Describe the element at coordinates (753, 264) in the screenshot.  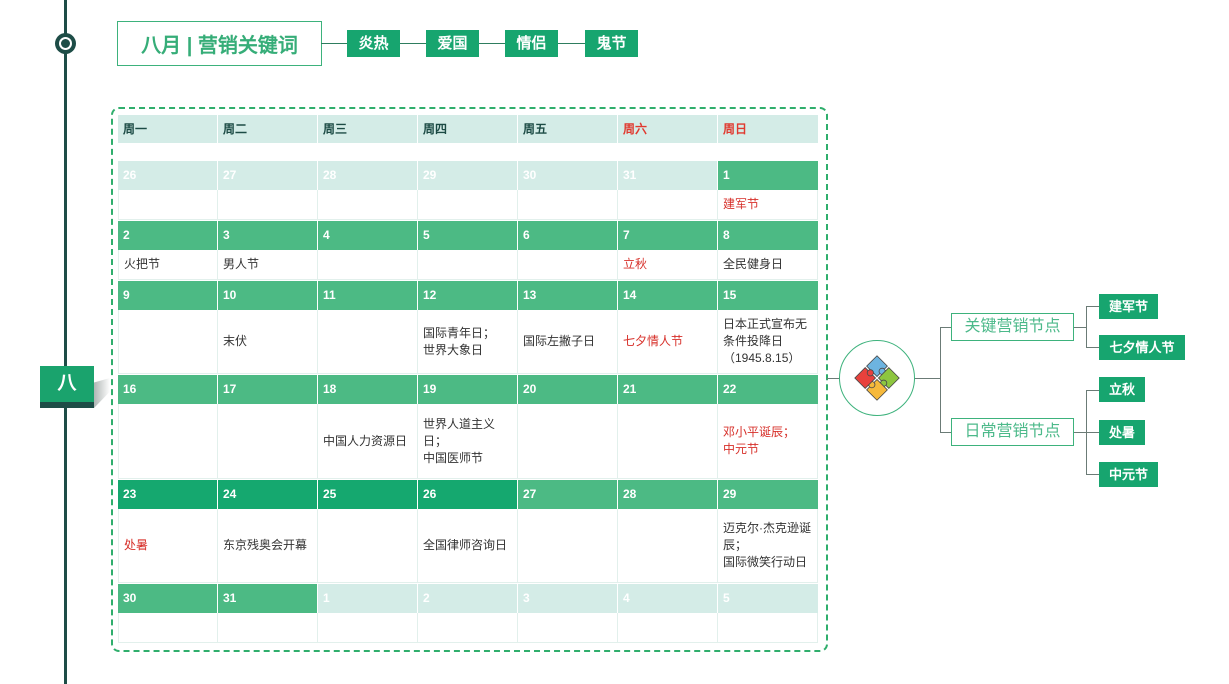
I see `event-text: 全民健身日` at that location.